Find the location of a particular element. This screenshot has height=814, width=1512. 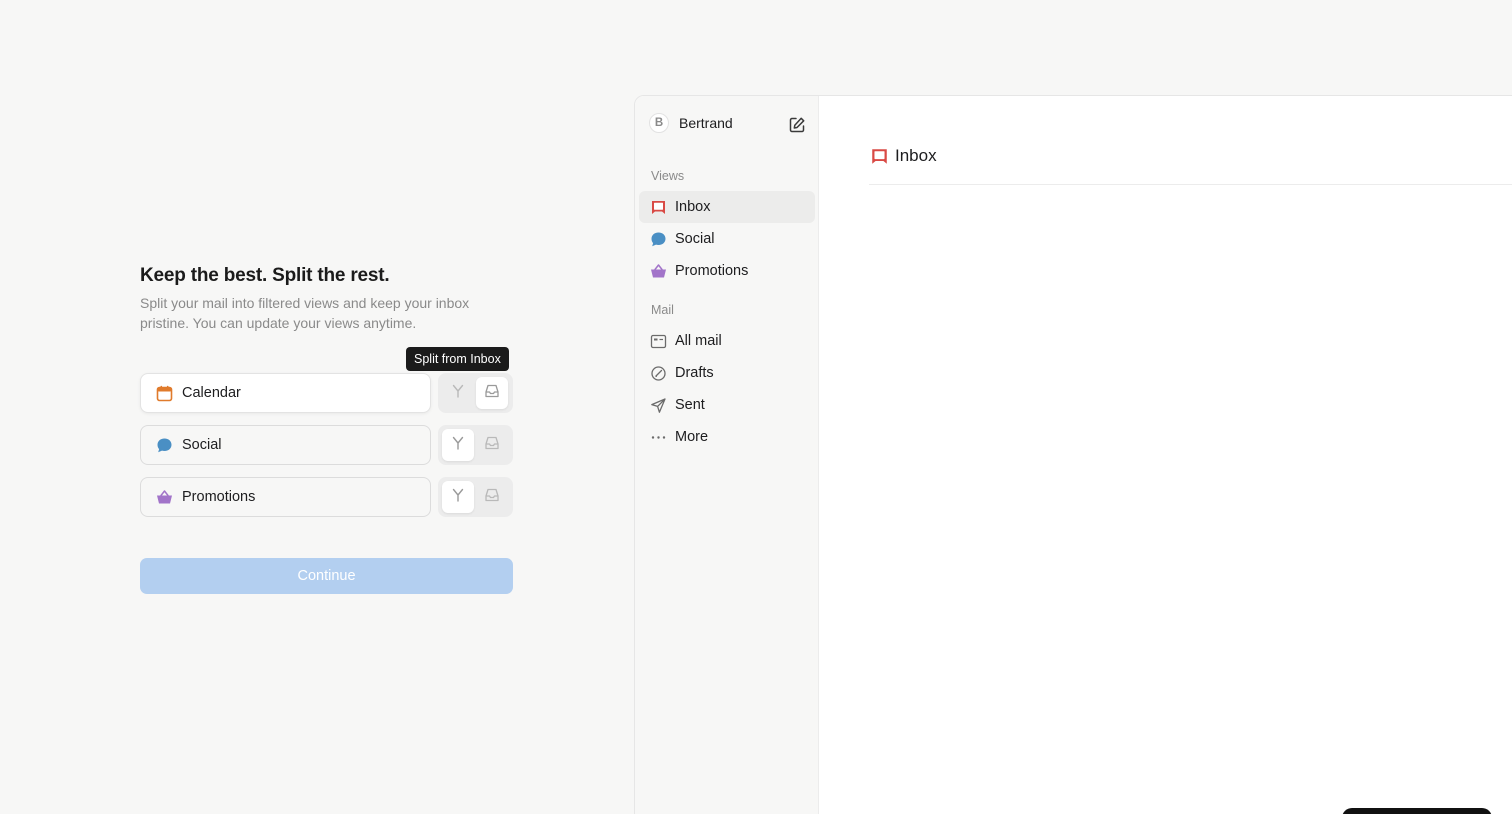

sidebar-item-label: Inbox is located at coordinates (693, 207).